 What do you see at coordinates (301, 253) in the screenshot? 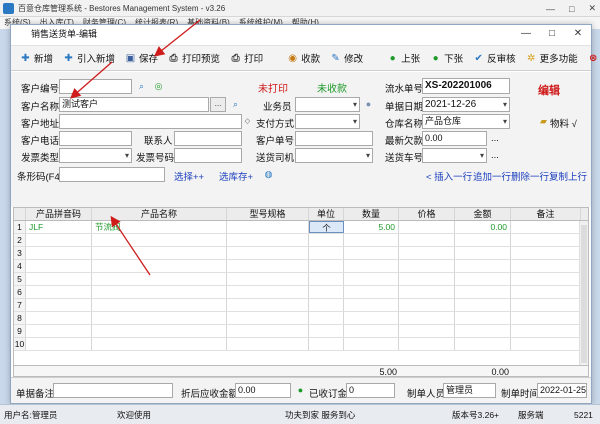
I see `table-row: 3` at bounding box center [301, 253].